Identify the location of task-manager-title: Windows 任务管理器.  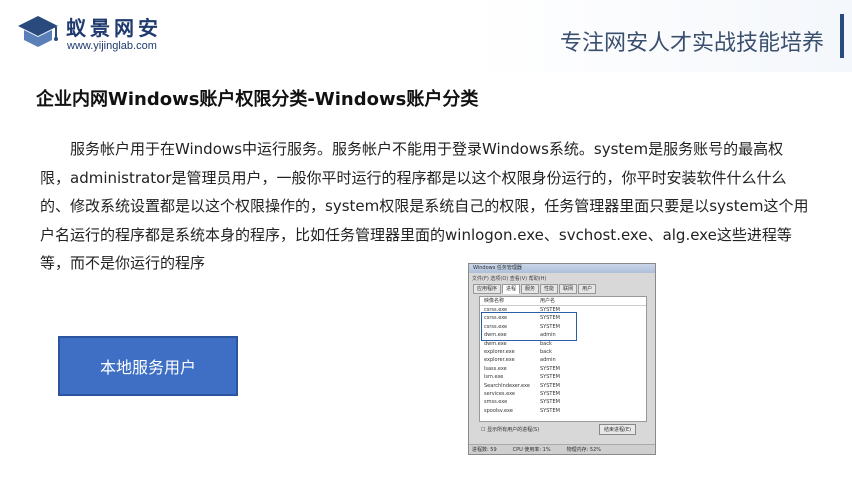
(562, 268).